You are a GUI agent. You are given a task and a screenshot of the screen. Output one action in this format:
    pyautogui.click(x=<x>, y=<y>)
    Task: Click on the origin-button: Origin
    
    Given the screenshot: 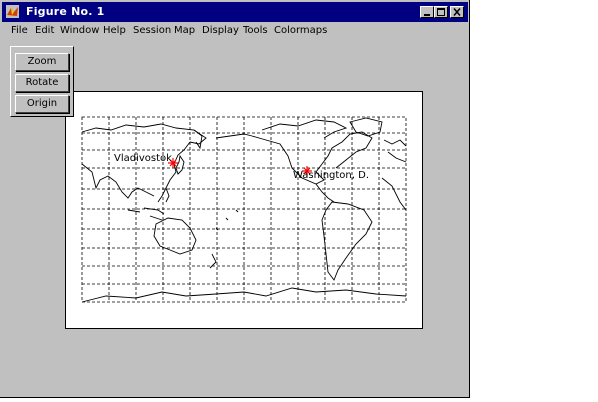 What is the action you would take?
    pyautogui.click(x=42, y=104)
    